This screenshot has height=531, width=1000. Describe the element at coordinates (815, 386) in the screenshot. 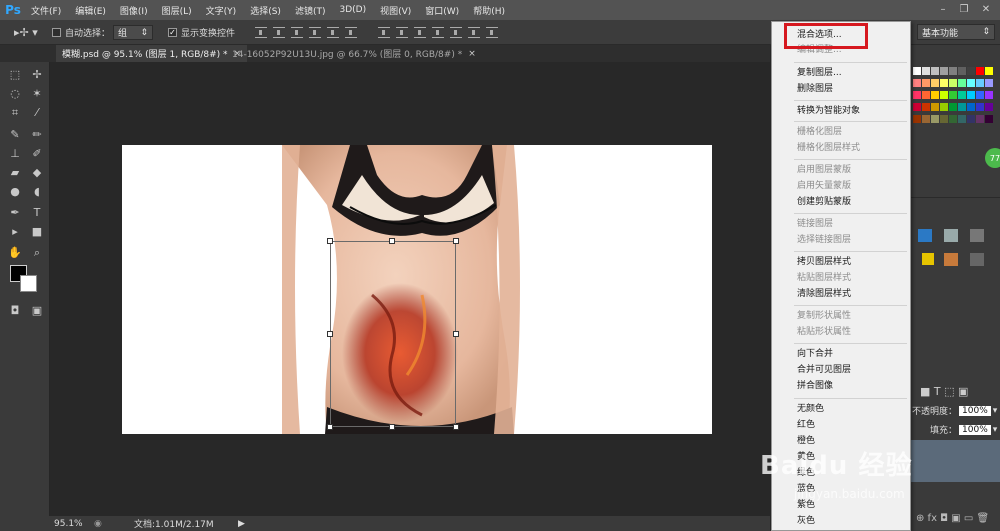

I see `menu-item-flatten-image: 拼合图像` at that location.